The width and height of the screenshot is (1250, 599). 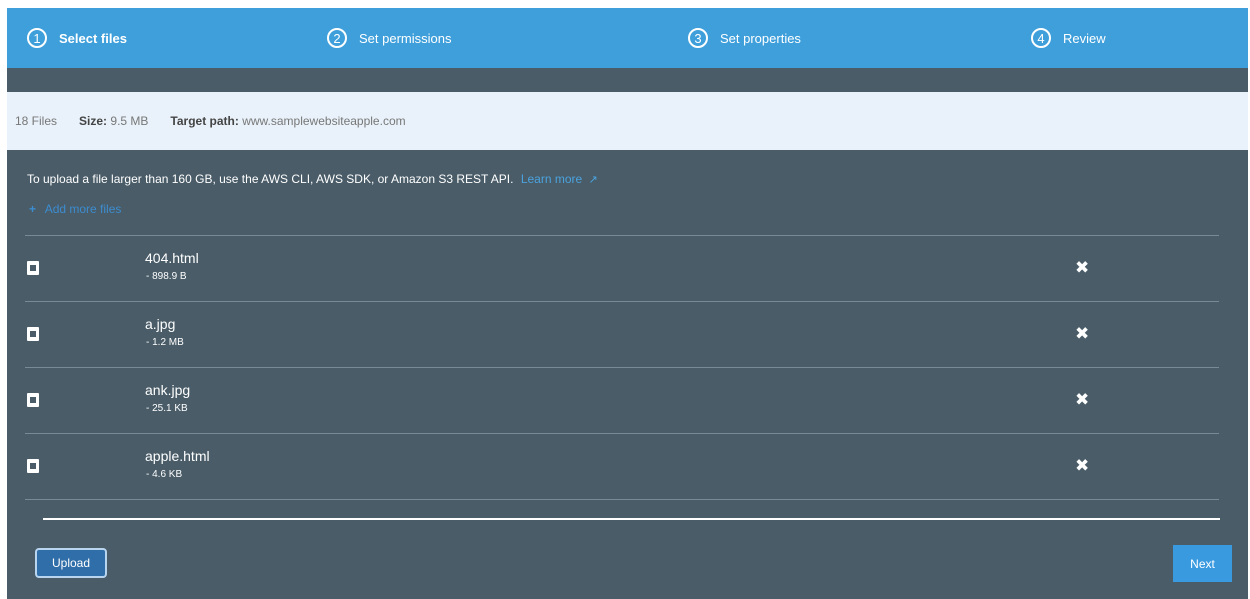 What do you see at coordinates (1202, 563) in the screenshot?
I see `next-button: Next` at bounding box center [1202, 563].